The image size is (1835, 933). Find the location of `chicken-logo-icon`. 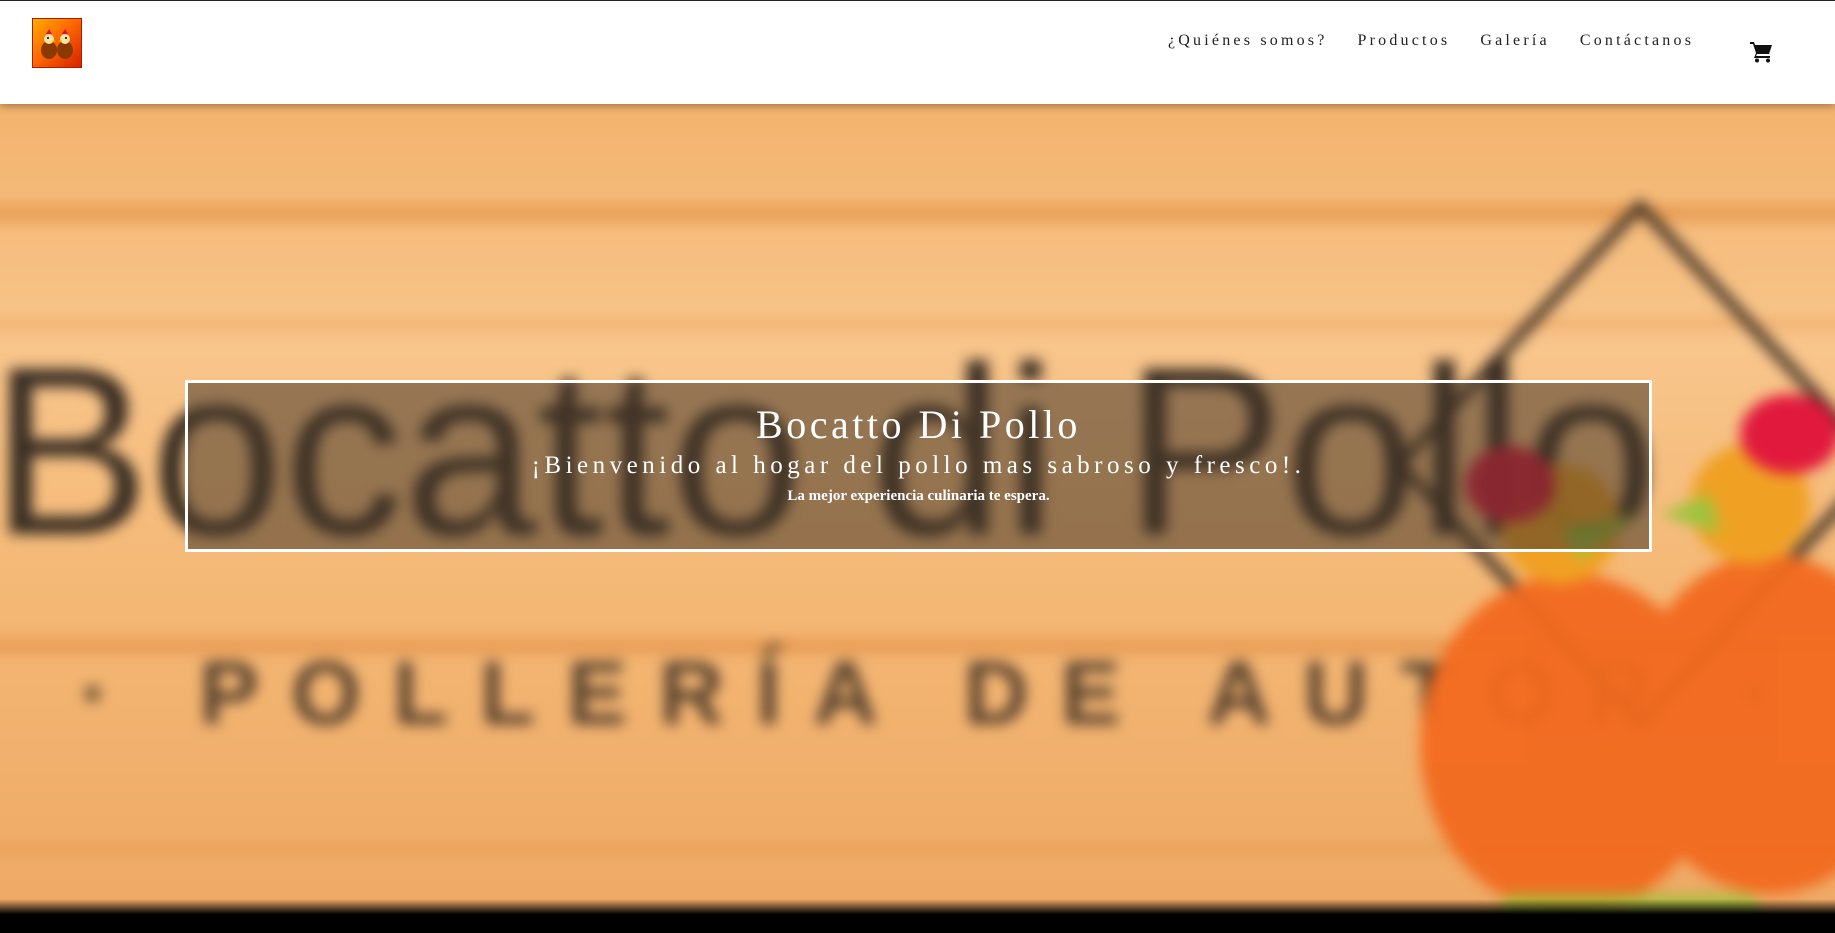

chicken-logo-icon is located at coordinates (57, 43).